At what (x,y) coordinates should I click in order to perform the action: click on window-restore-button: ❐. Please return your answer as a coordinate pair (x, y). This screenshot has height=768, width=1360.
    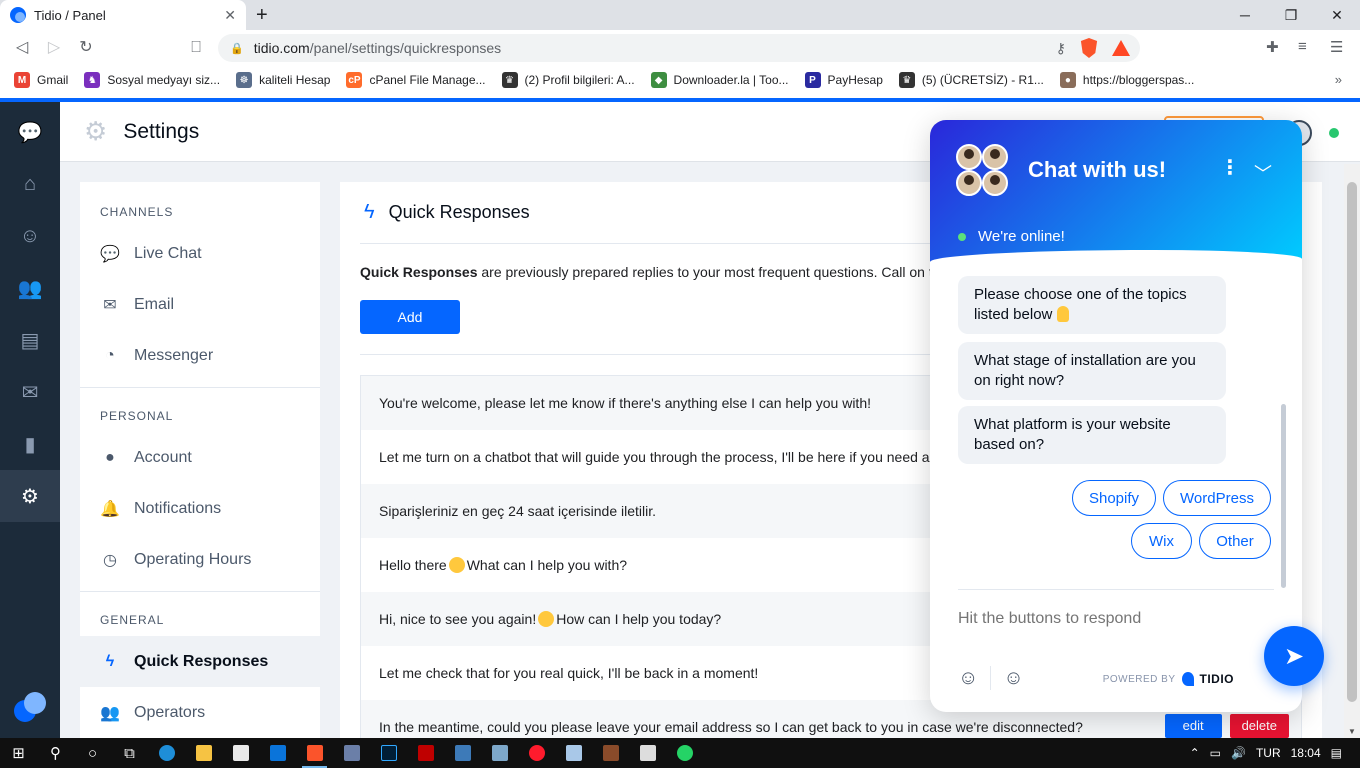
    Looking at the image, I should click on (1291, 15).